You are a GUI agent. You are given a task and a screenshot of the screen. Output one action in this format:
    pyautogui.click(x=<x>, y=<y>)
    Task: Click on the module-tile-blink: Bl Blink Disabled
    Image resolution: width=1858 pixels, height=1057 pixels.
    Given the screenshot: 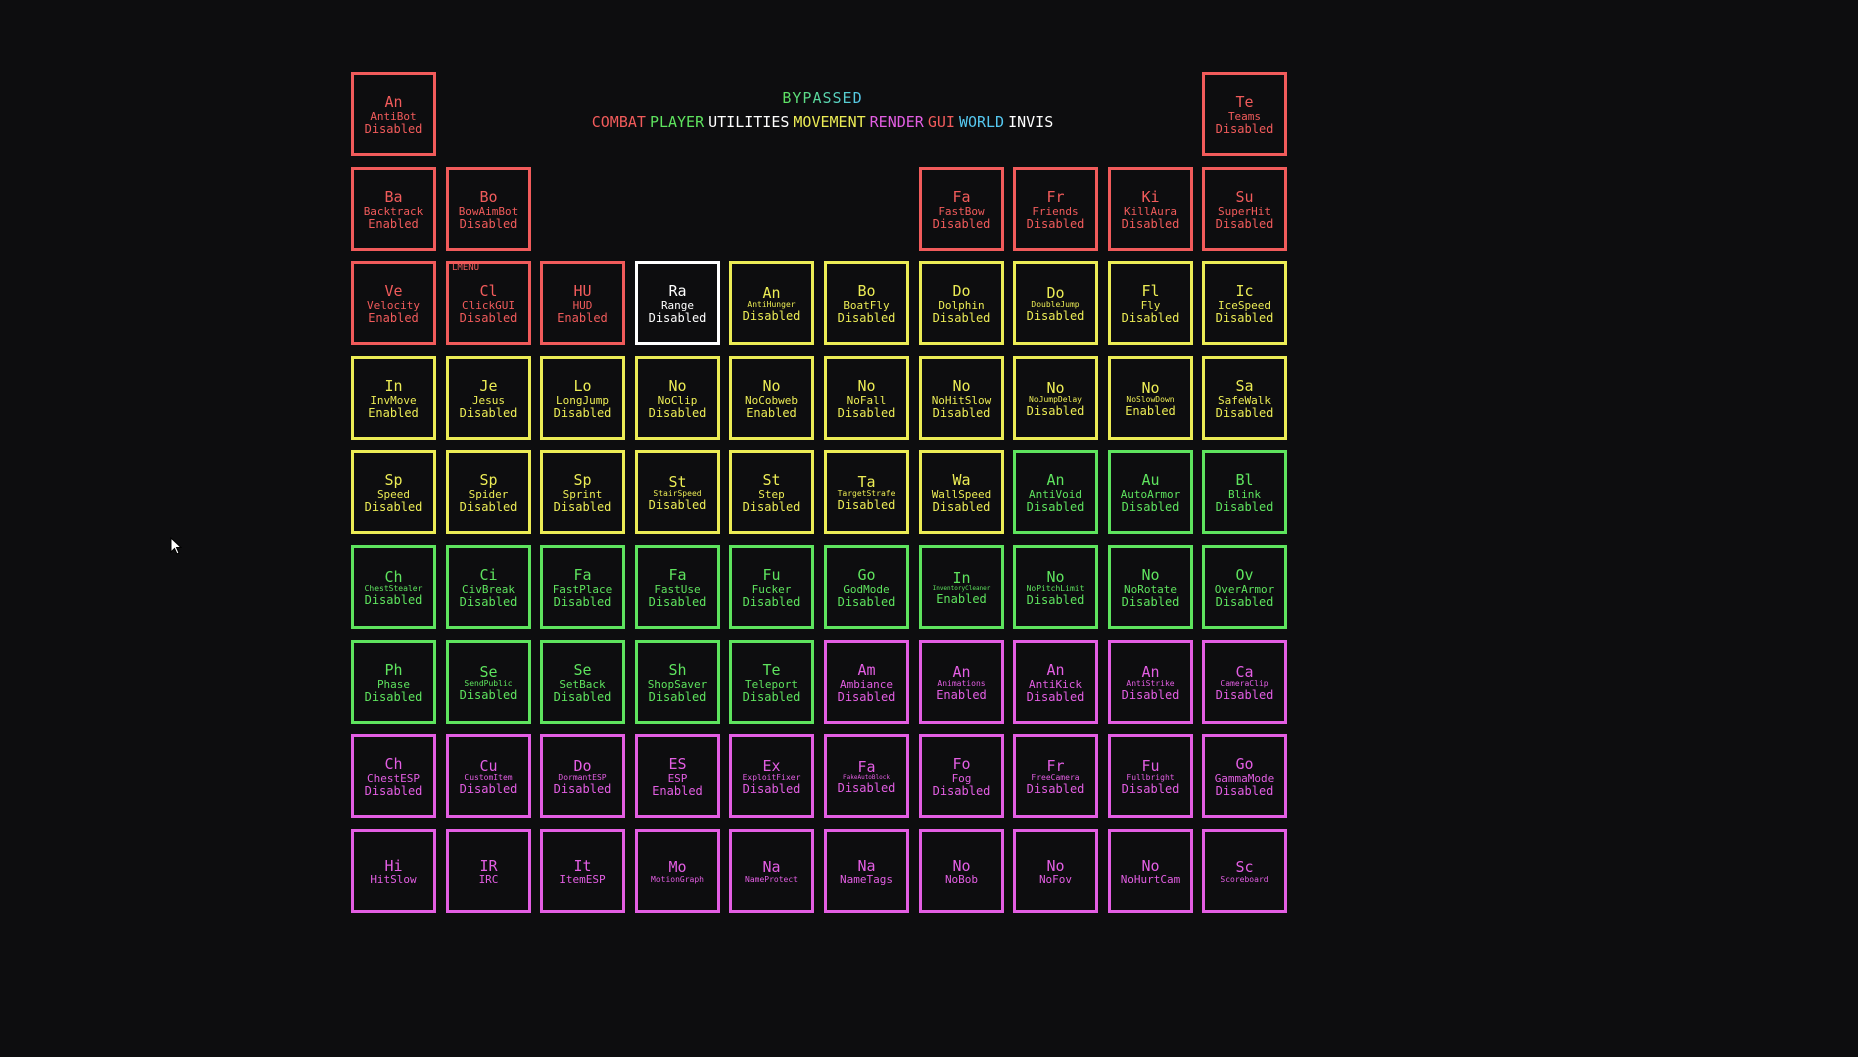 What is the action you would take?
    pyautogui.click(x=1244, y=492)
    